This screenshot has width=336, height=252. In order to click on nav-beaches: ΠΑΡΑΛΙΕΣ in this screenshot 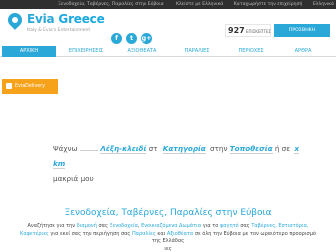, I will do `click(197, 51)`.